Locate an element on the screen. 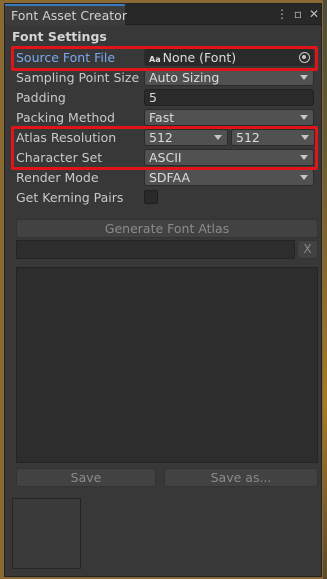 The image size is (327, 579). packing-value: Fast is located at coordinates (162, 117).